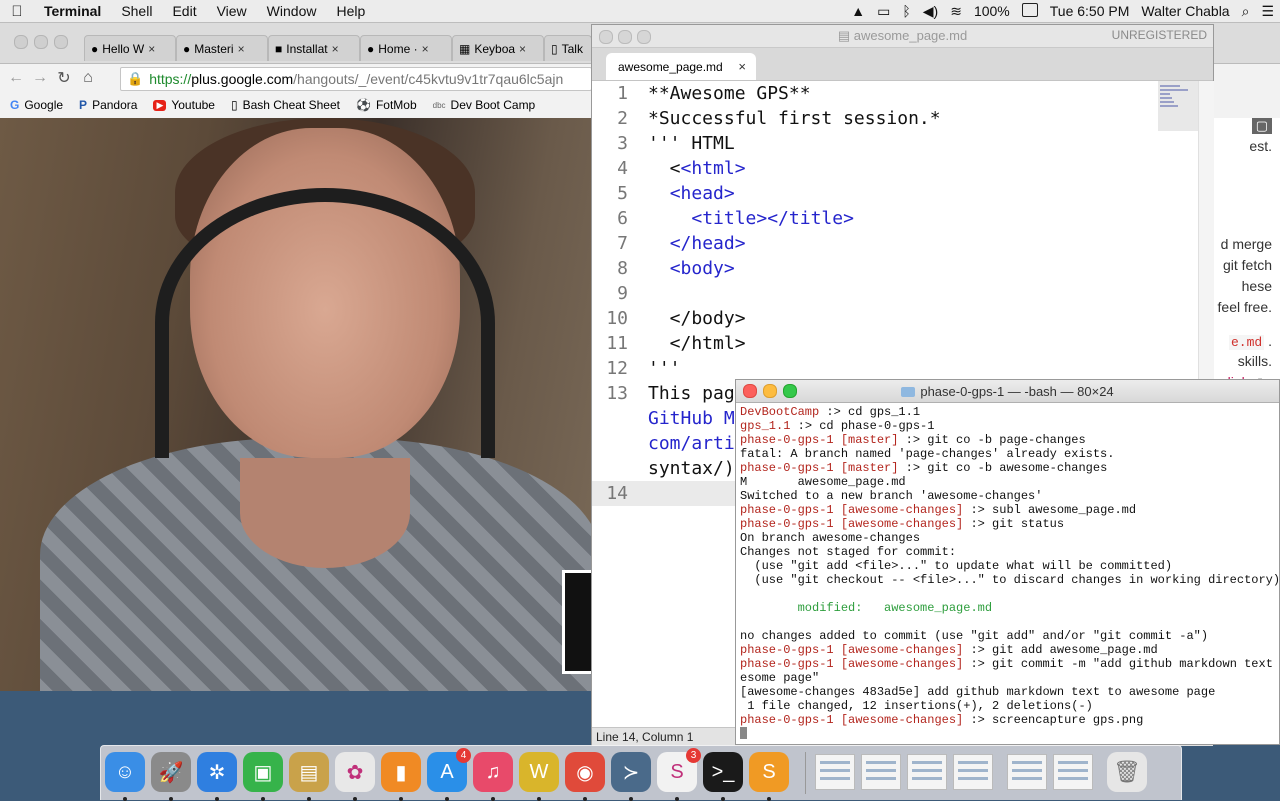  Describe the element at coordinates (355, 772) in the screenshot. I see `photos-icon: ✿` at that location.